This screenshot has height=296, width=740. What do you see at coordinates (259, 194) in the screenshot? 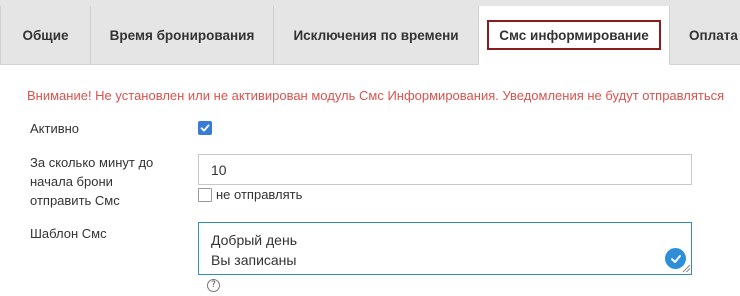
I see `dont-send-label: не отправлять` at bounding box center [259, 194].